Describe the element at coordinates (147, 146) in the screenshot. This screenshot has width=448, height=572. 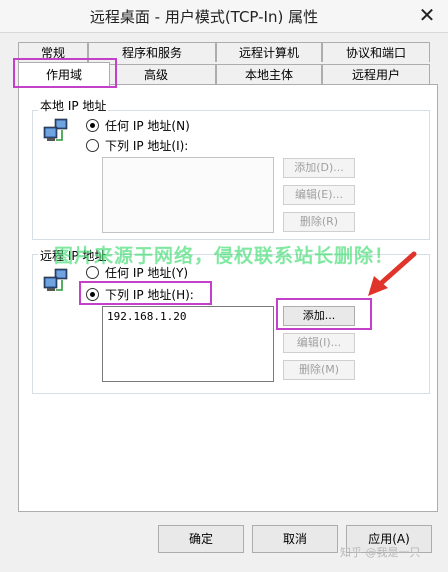
I see `local-list-ip-label: 下列 IP 地址(I):` at that location.